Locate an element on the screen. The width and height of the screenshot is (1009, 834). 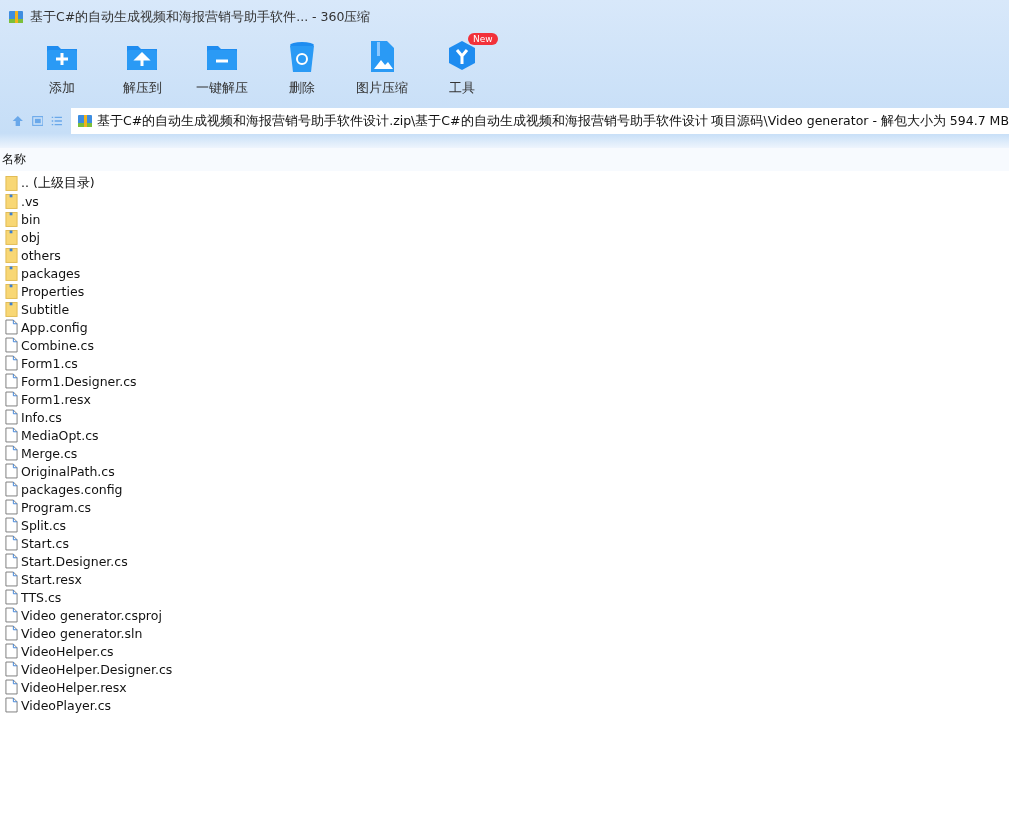
file-name: Subtitle is located at coordinates (45, 309).